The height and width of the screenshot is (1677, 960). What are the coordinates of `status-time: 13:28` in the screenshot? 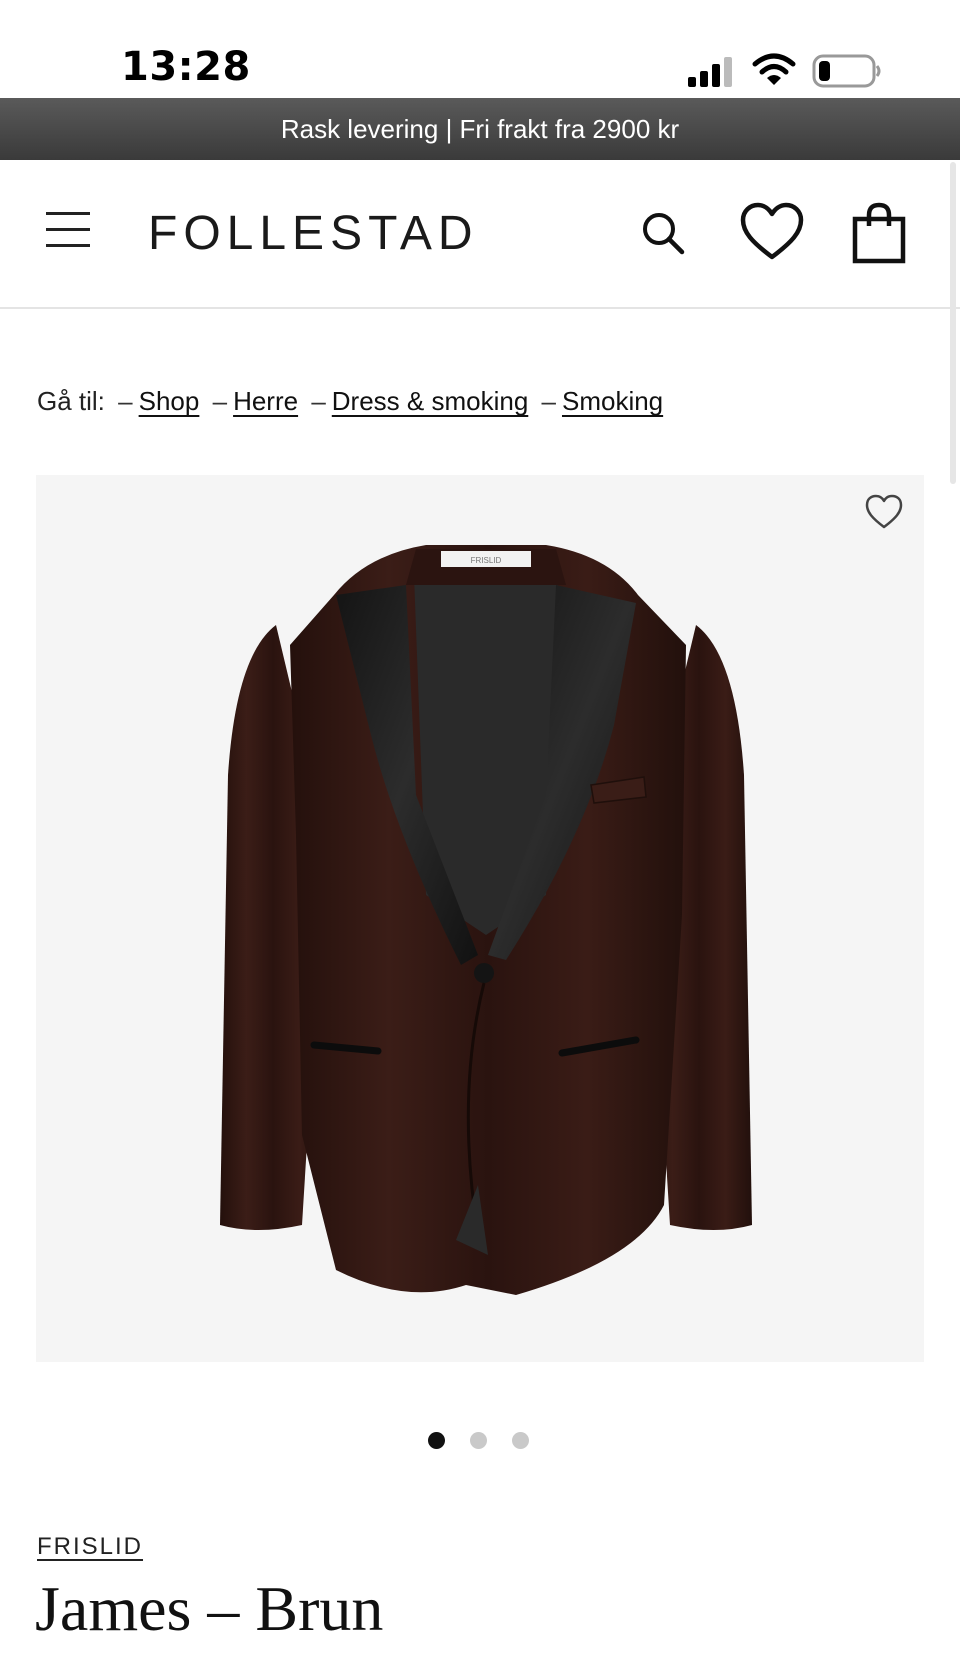 It's located at (186, 67).